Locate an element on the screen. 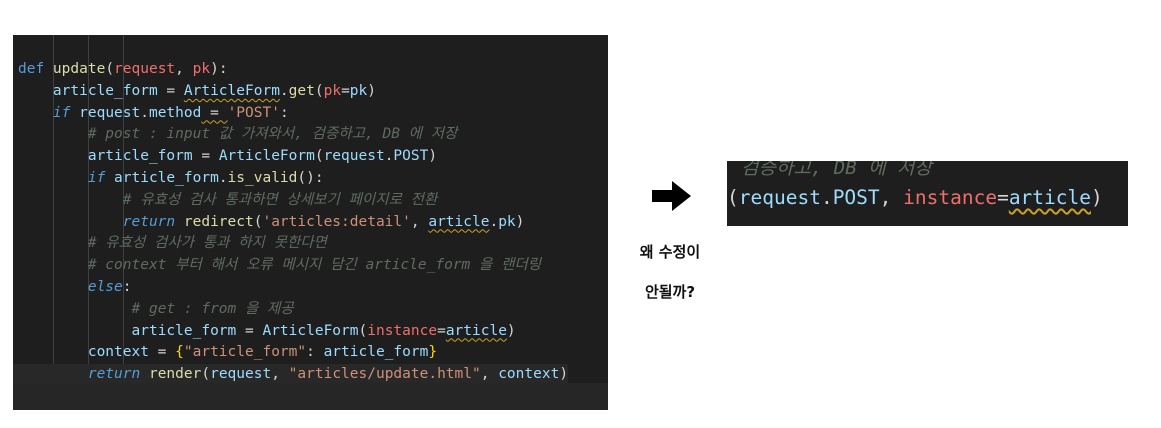  code-token: is_valid is located at coordinates (262, 177).